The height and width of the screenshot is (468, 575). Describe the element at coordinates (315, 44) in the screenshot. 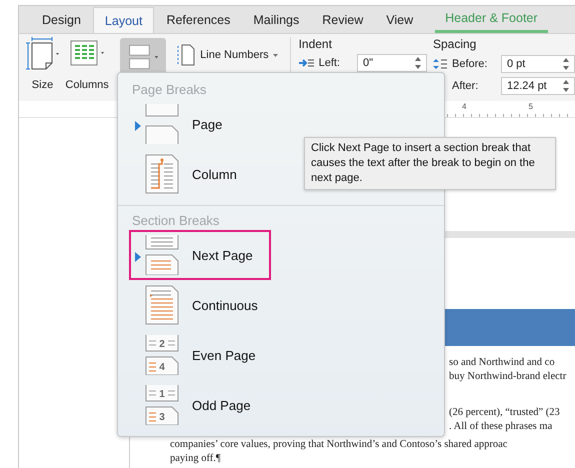

I see `group-title: Indent` at that location.